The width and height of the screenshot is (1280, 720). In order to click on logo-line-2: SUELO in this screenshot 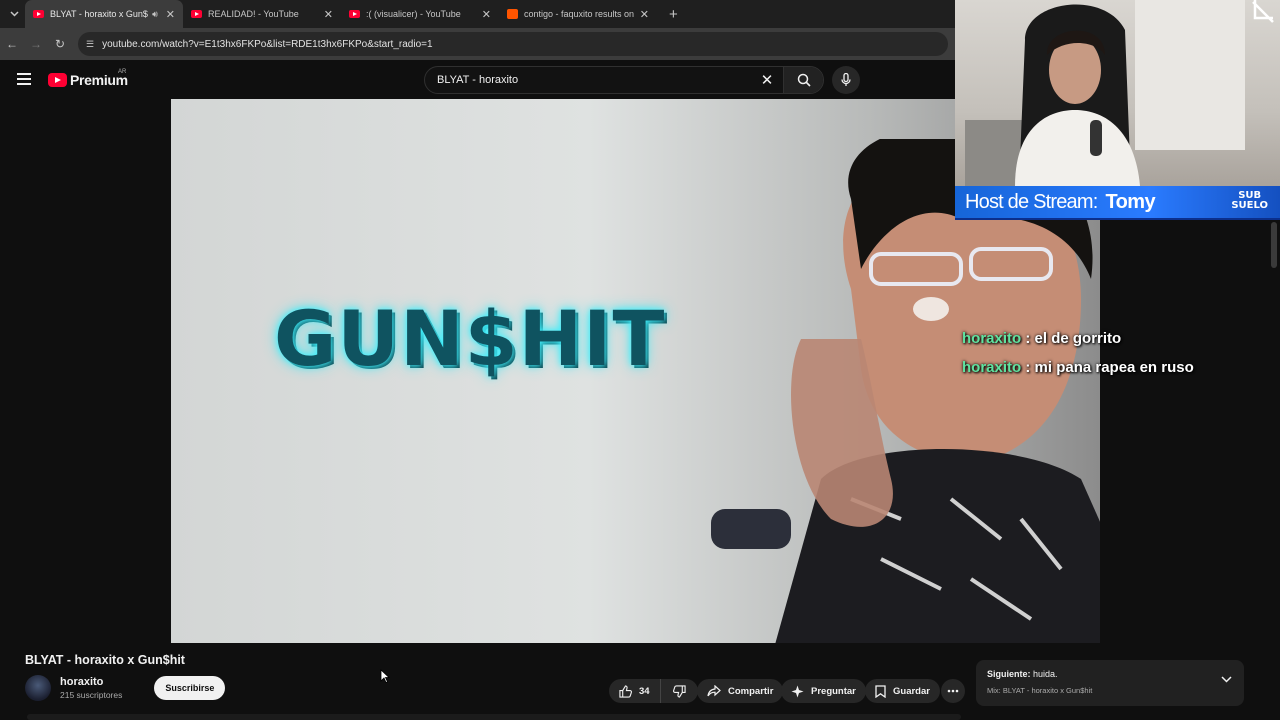, I will do `click(1249, 205)`.